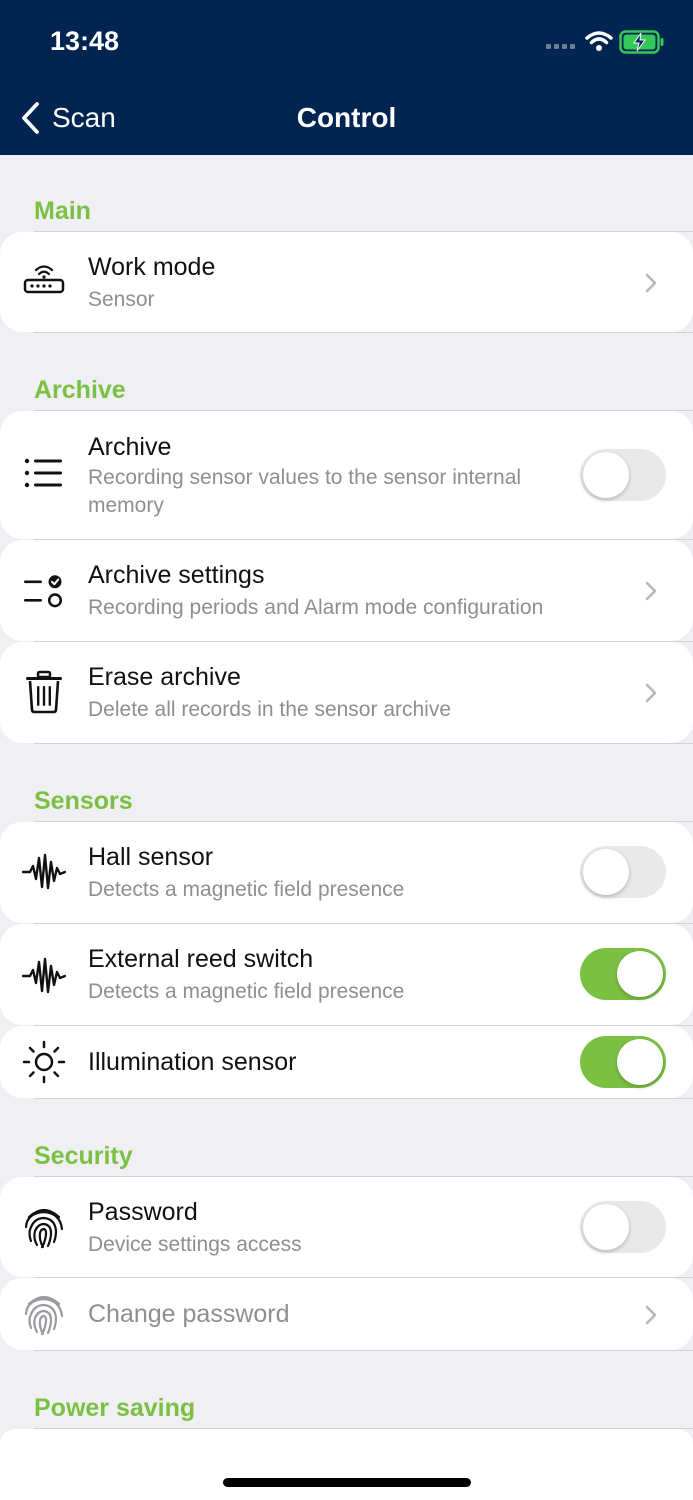  I want to click on sun-icon, so click(44, 1062).